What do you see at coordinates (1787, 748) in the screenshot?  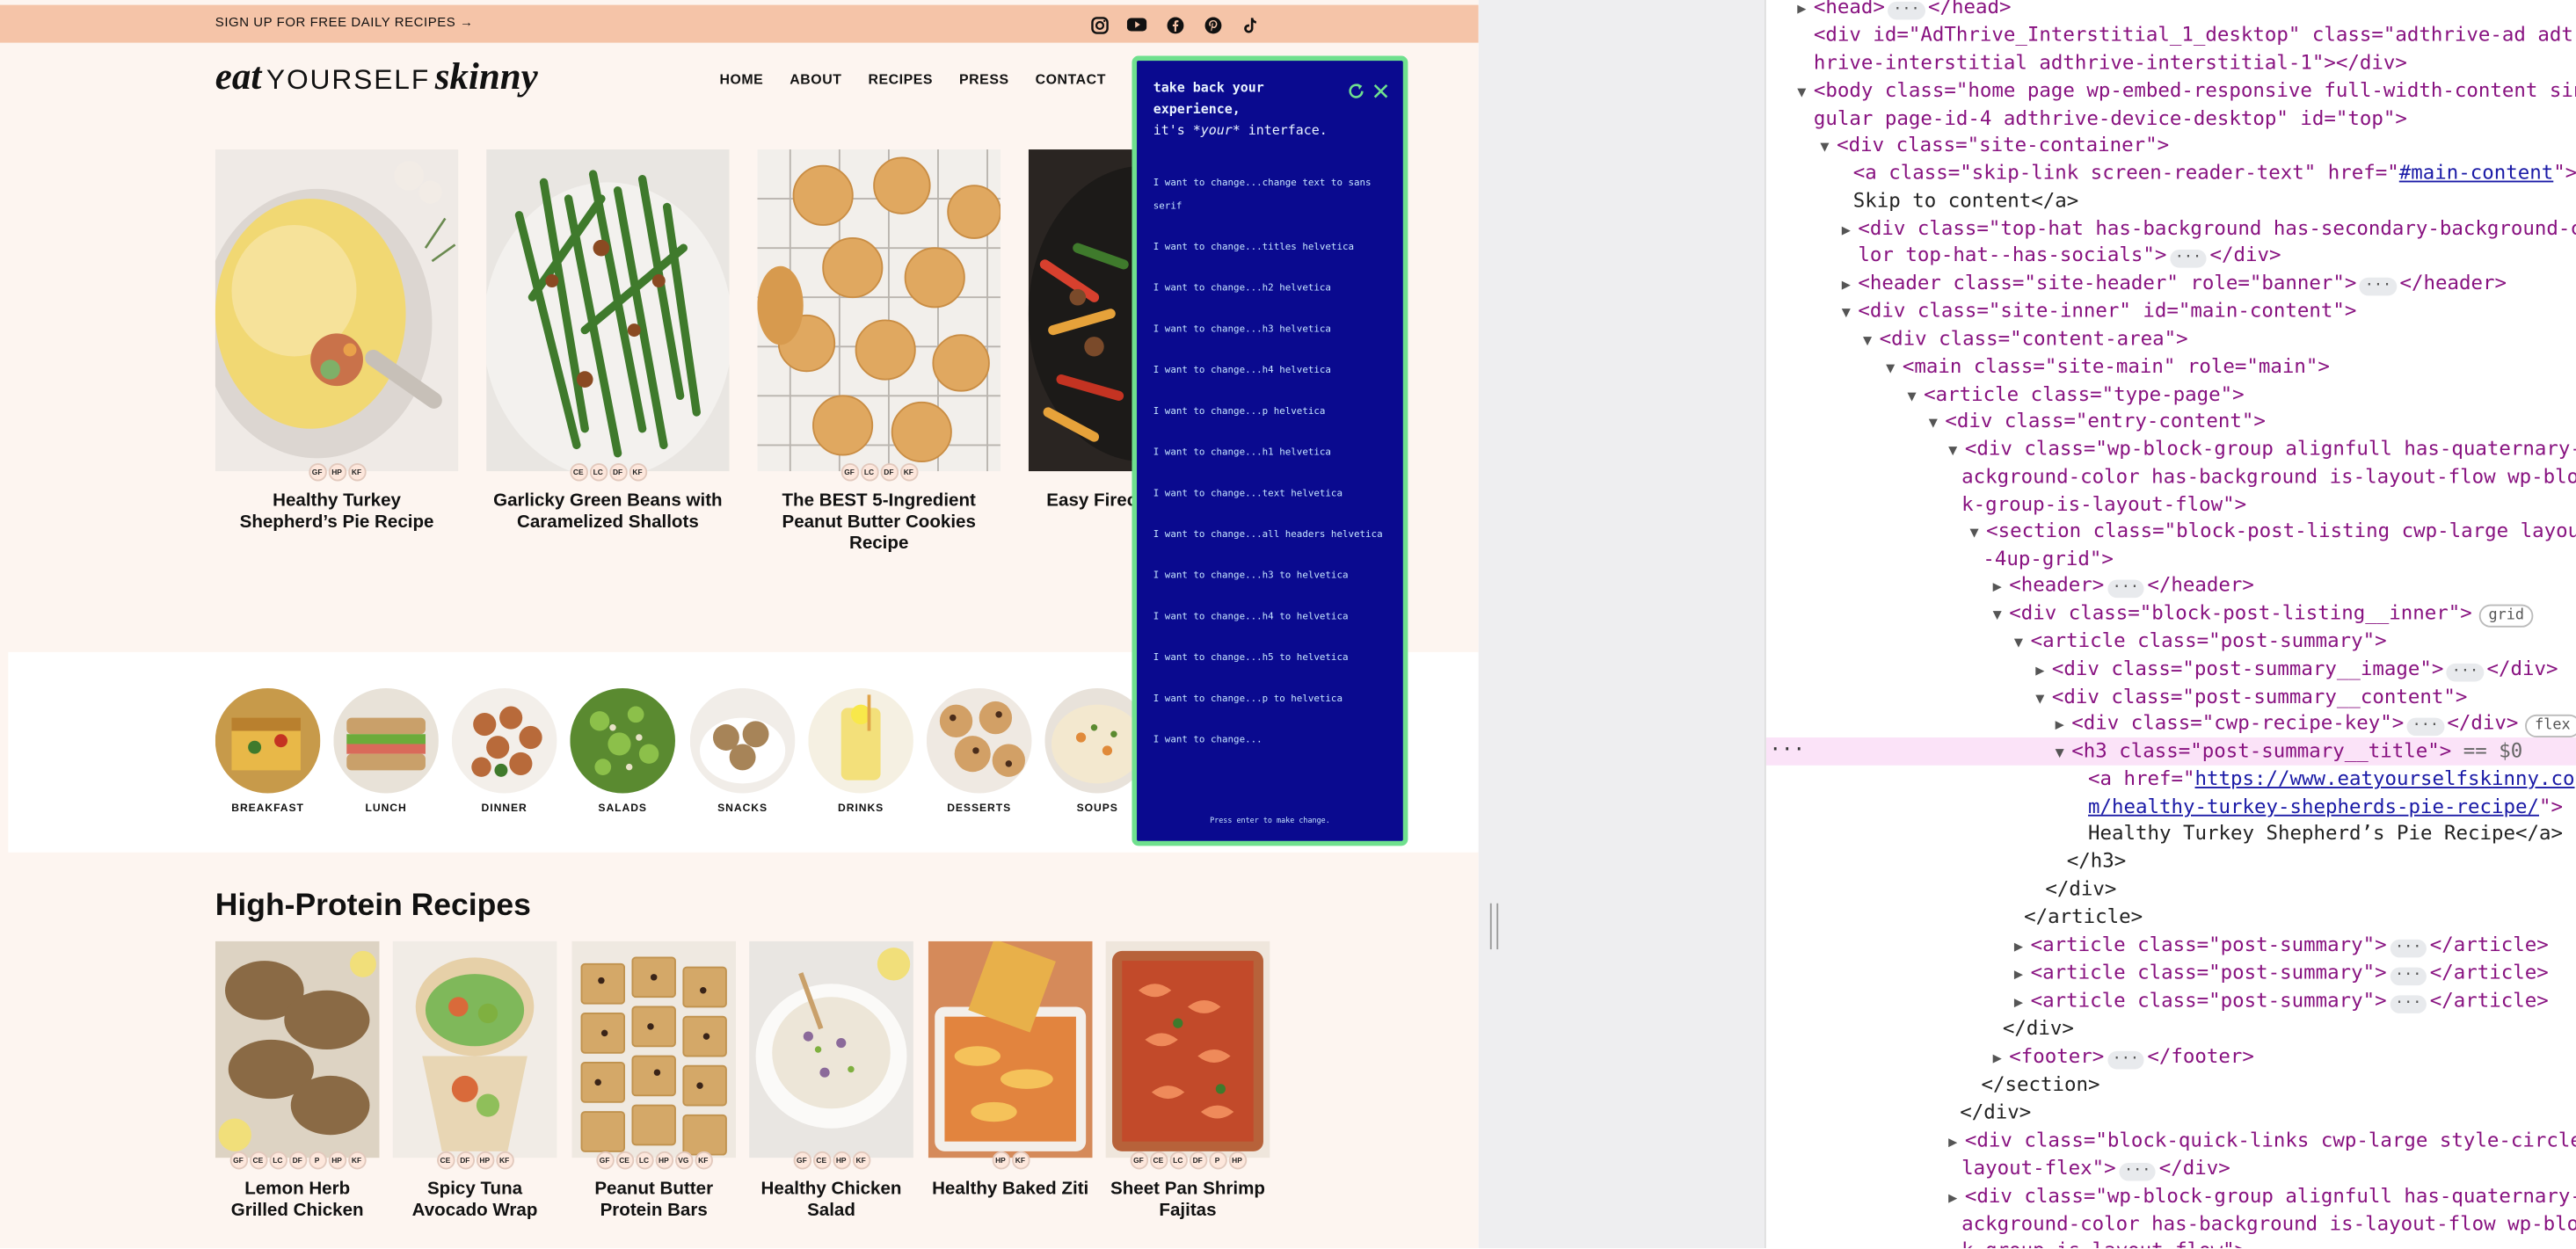 I see `node-actions-menu: ···` at bounding box center [1787, 748].